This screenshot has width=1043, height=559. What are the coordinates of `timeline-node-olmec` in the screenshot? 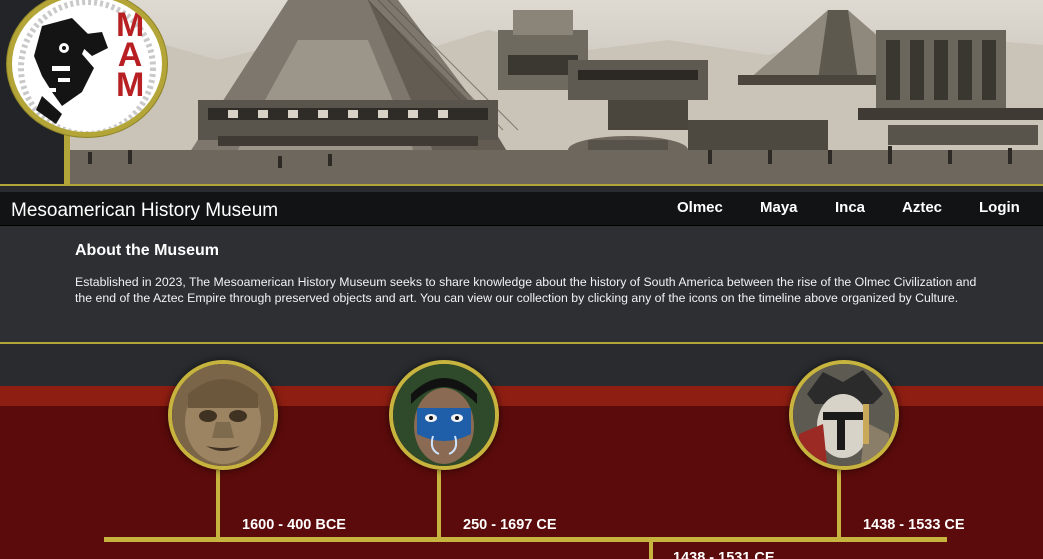 It's located at (223, 415).